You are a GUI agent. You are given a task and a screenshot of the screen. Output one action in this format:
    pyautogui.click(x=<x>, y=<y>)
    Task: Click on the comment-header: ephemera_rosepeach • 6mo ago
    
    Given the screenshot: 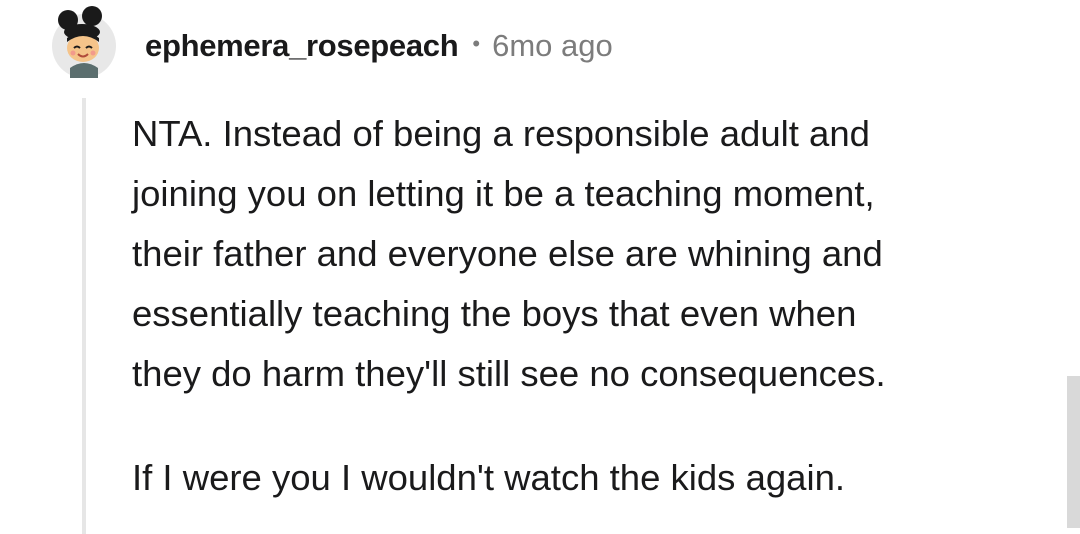 What is the action you would take?
    pyautogui.click(x=379, y=46)
    